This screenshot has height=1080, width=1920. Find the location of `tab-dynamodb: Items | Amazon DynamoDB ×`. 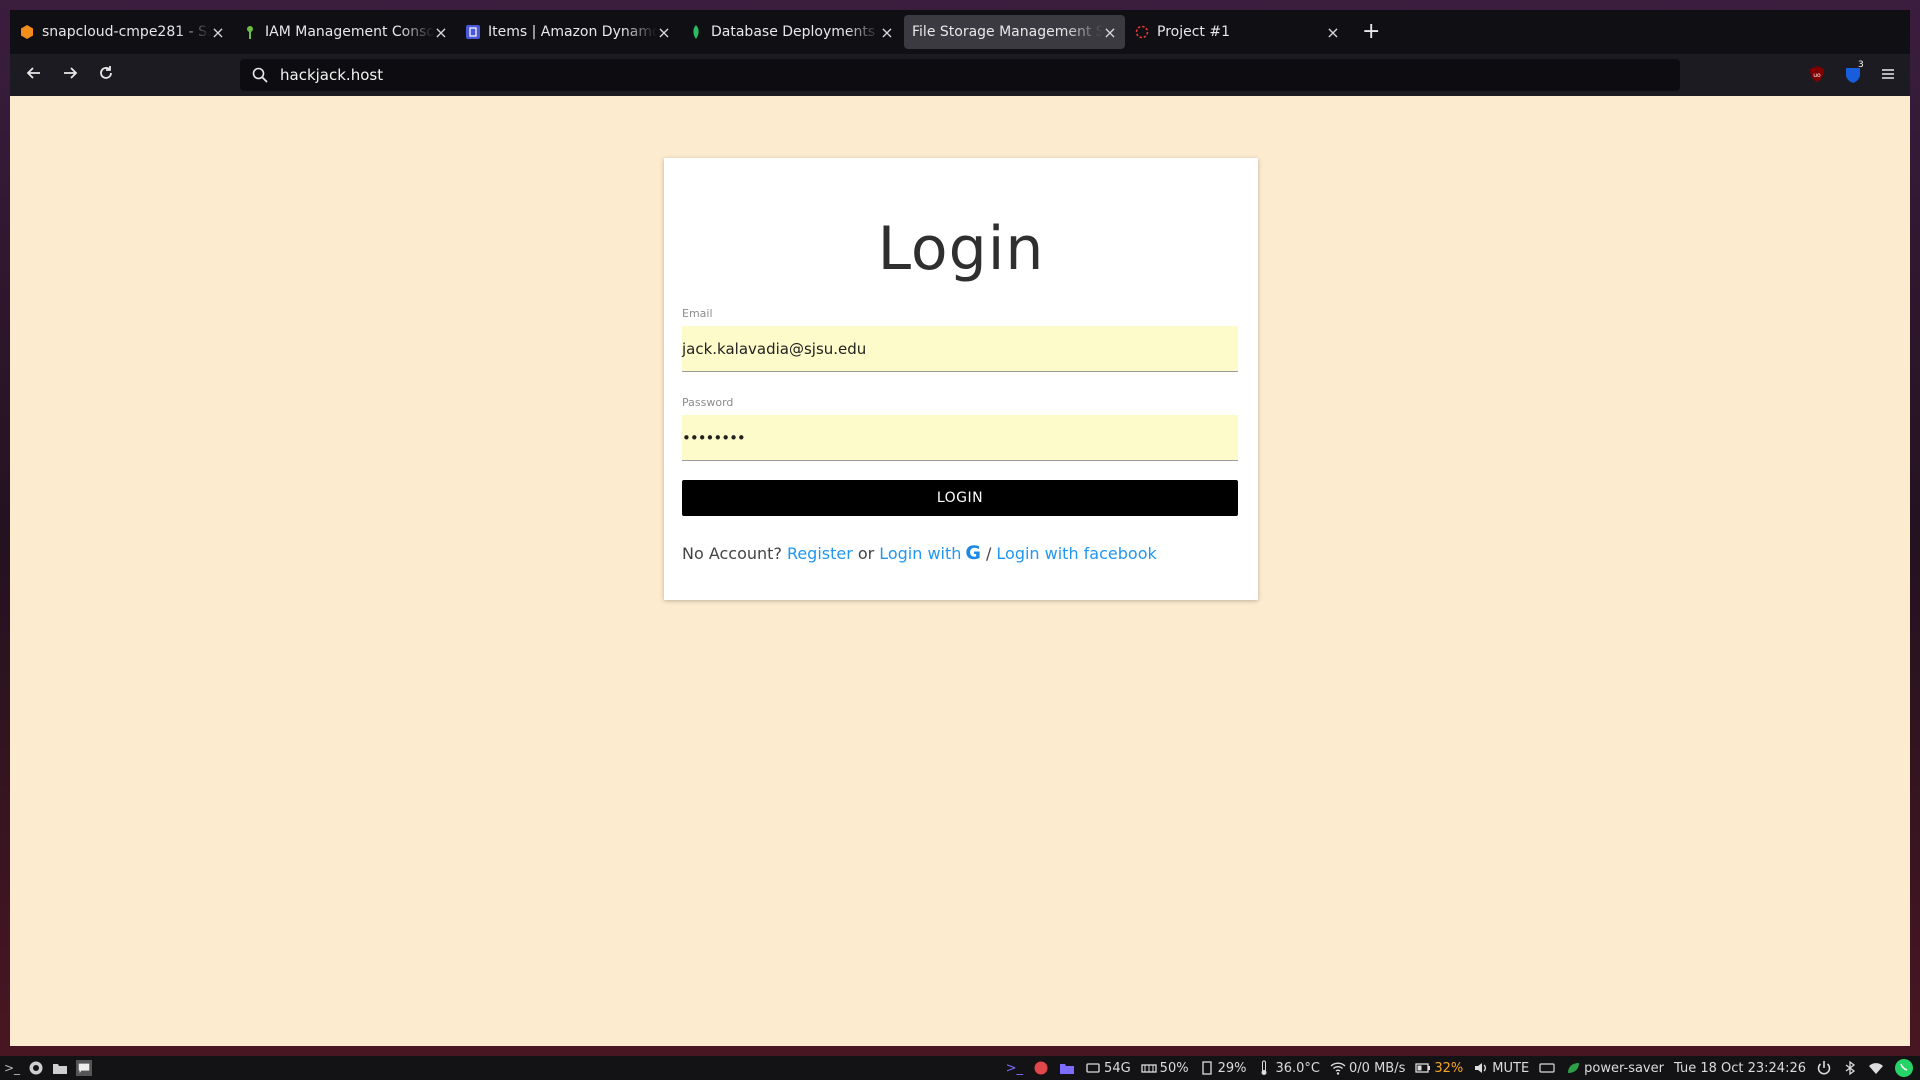

tab-dynamodb: Items | Amazon DynamoDB × is located at coordinates (568, 32).